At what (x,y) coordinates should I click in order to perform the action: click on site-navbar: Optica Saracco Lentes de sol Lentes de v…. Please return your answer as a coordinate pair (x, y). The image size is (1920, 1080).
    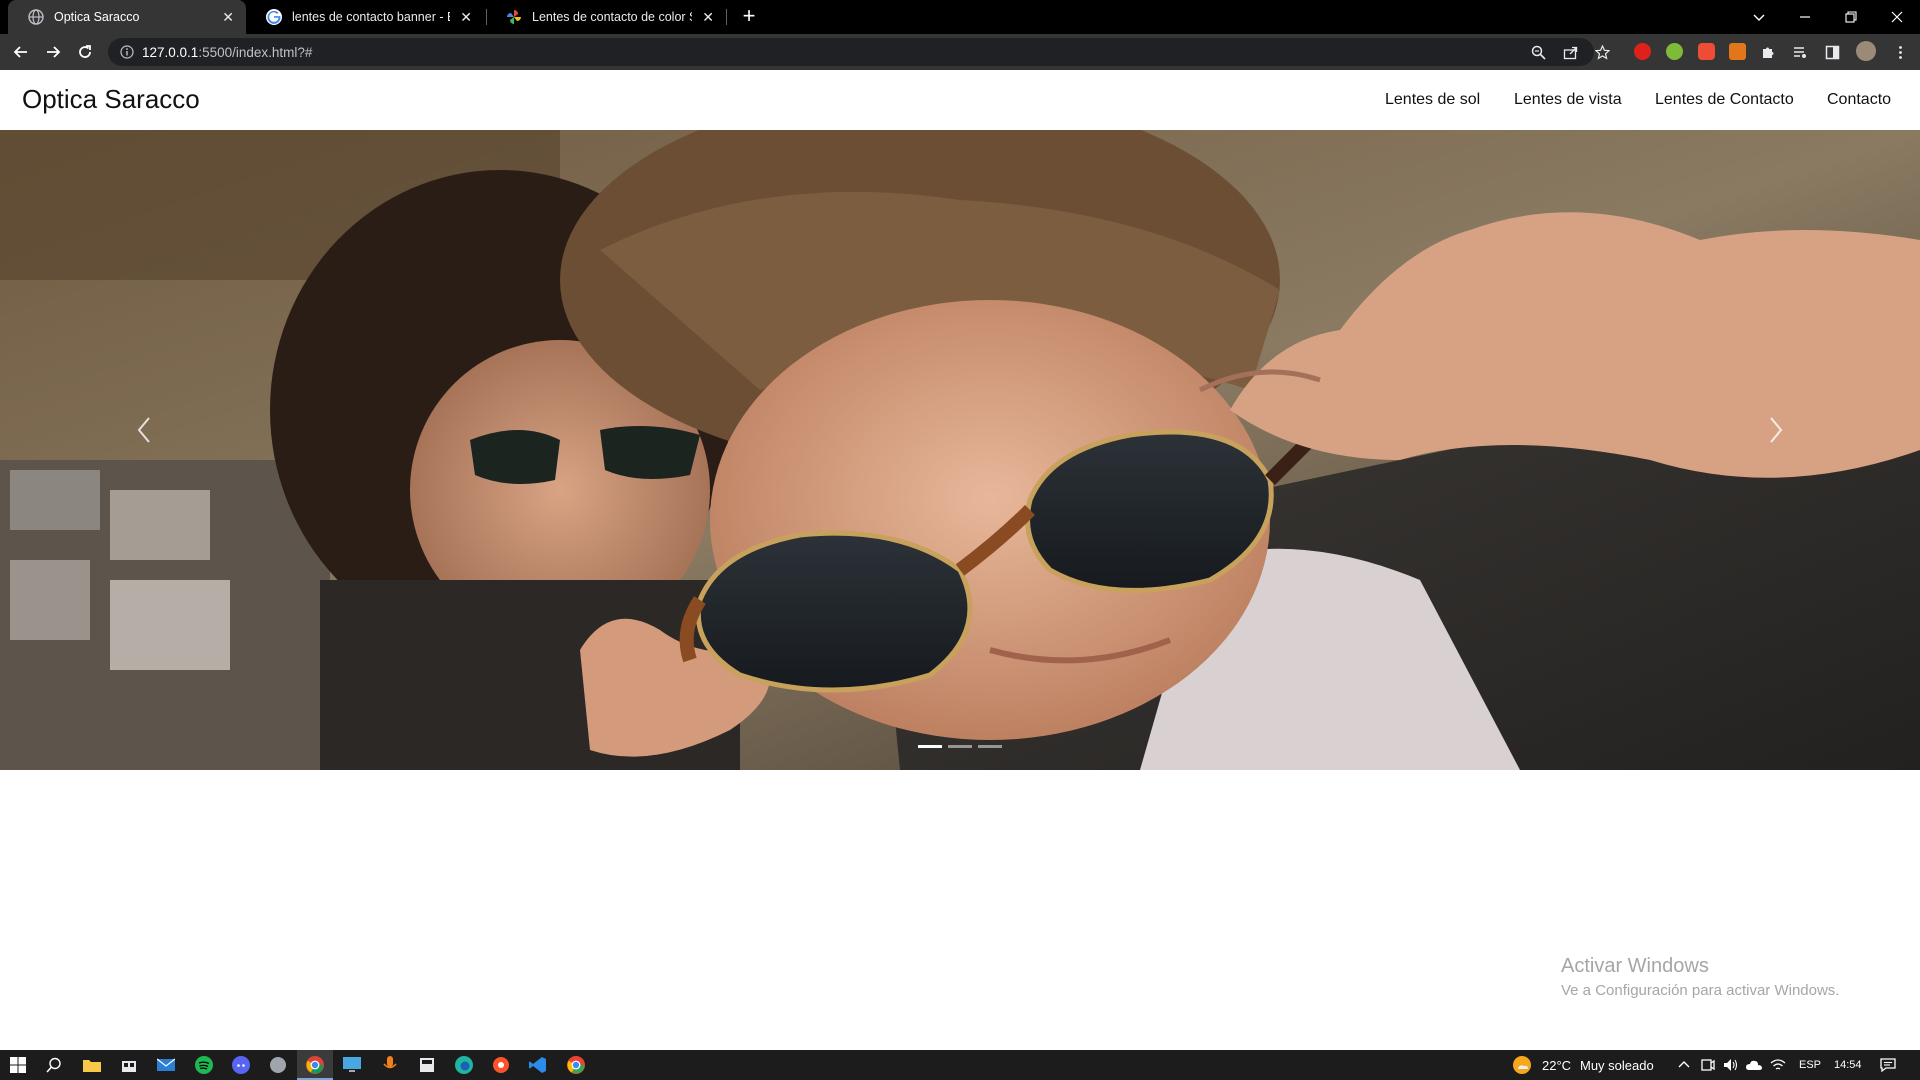
    Looking at the image, I should click on (960, 100).